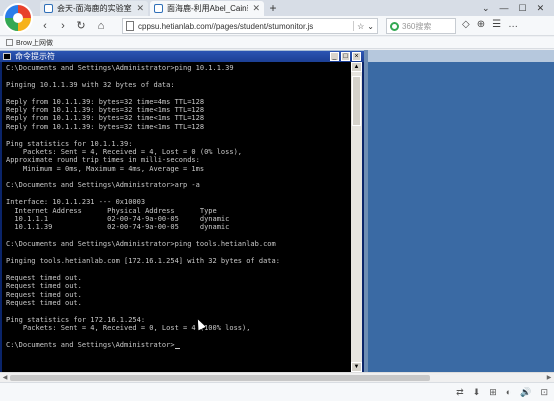 The image size is (554, 401). I want to click on tab-label: 会天-面海鹿的实验室, so click(94, 8).